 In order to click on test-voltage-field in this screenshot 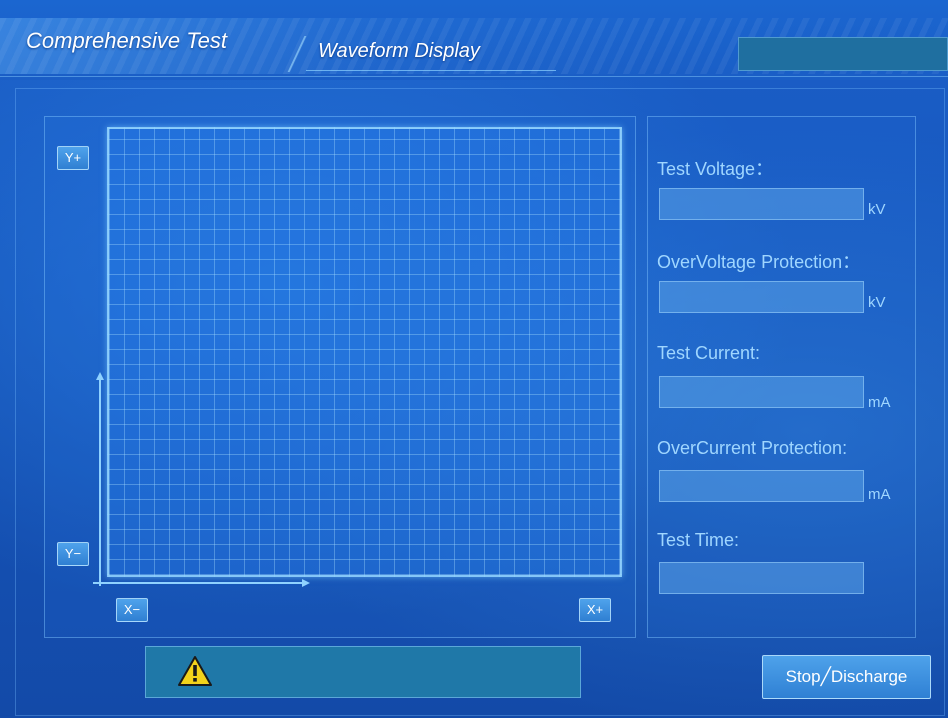, I will do `click(761, 204)`.